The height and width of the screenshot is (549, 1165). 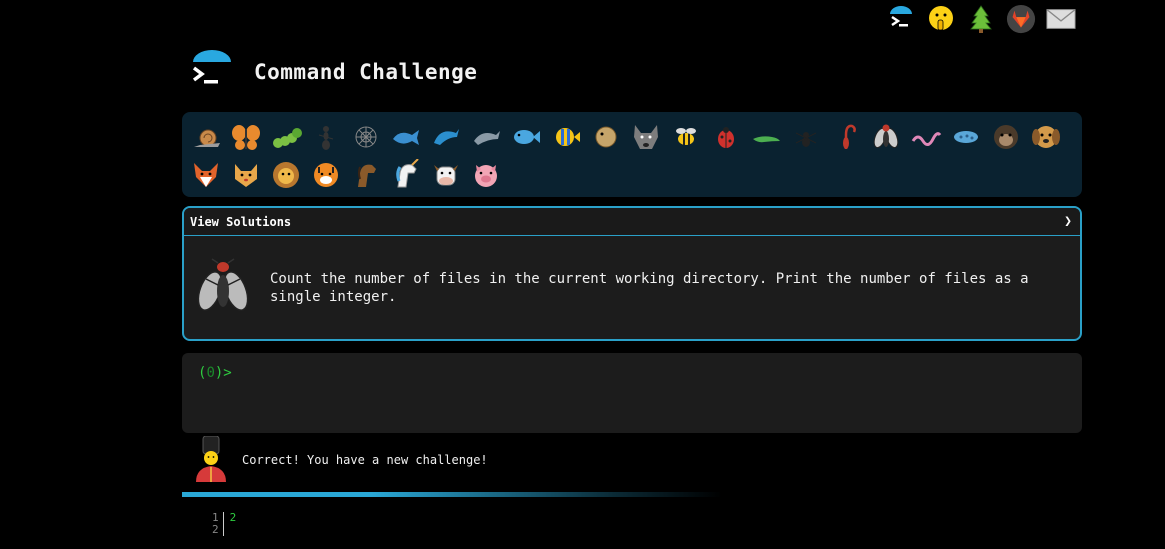 I want to click on caterpillar-icon, so click(x=287, y=138).